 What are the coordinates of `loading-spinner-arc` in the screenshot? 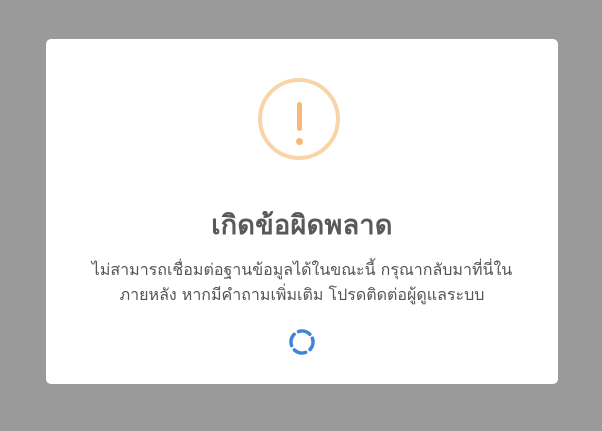 It's located at (302, 342).